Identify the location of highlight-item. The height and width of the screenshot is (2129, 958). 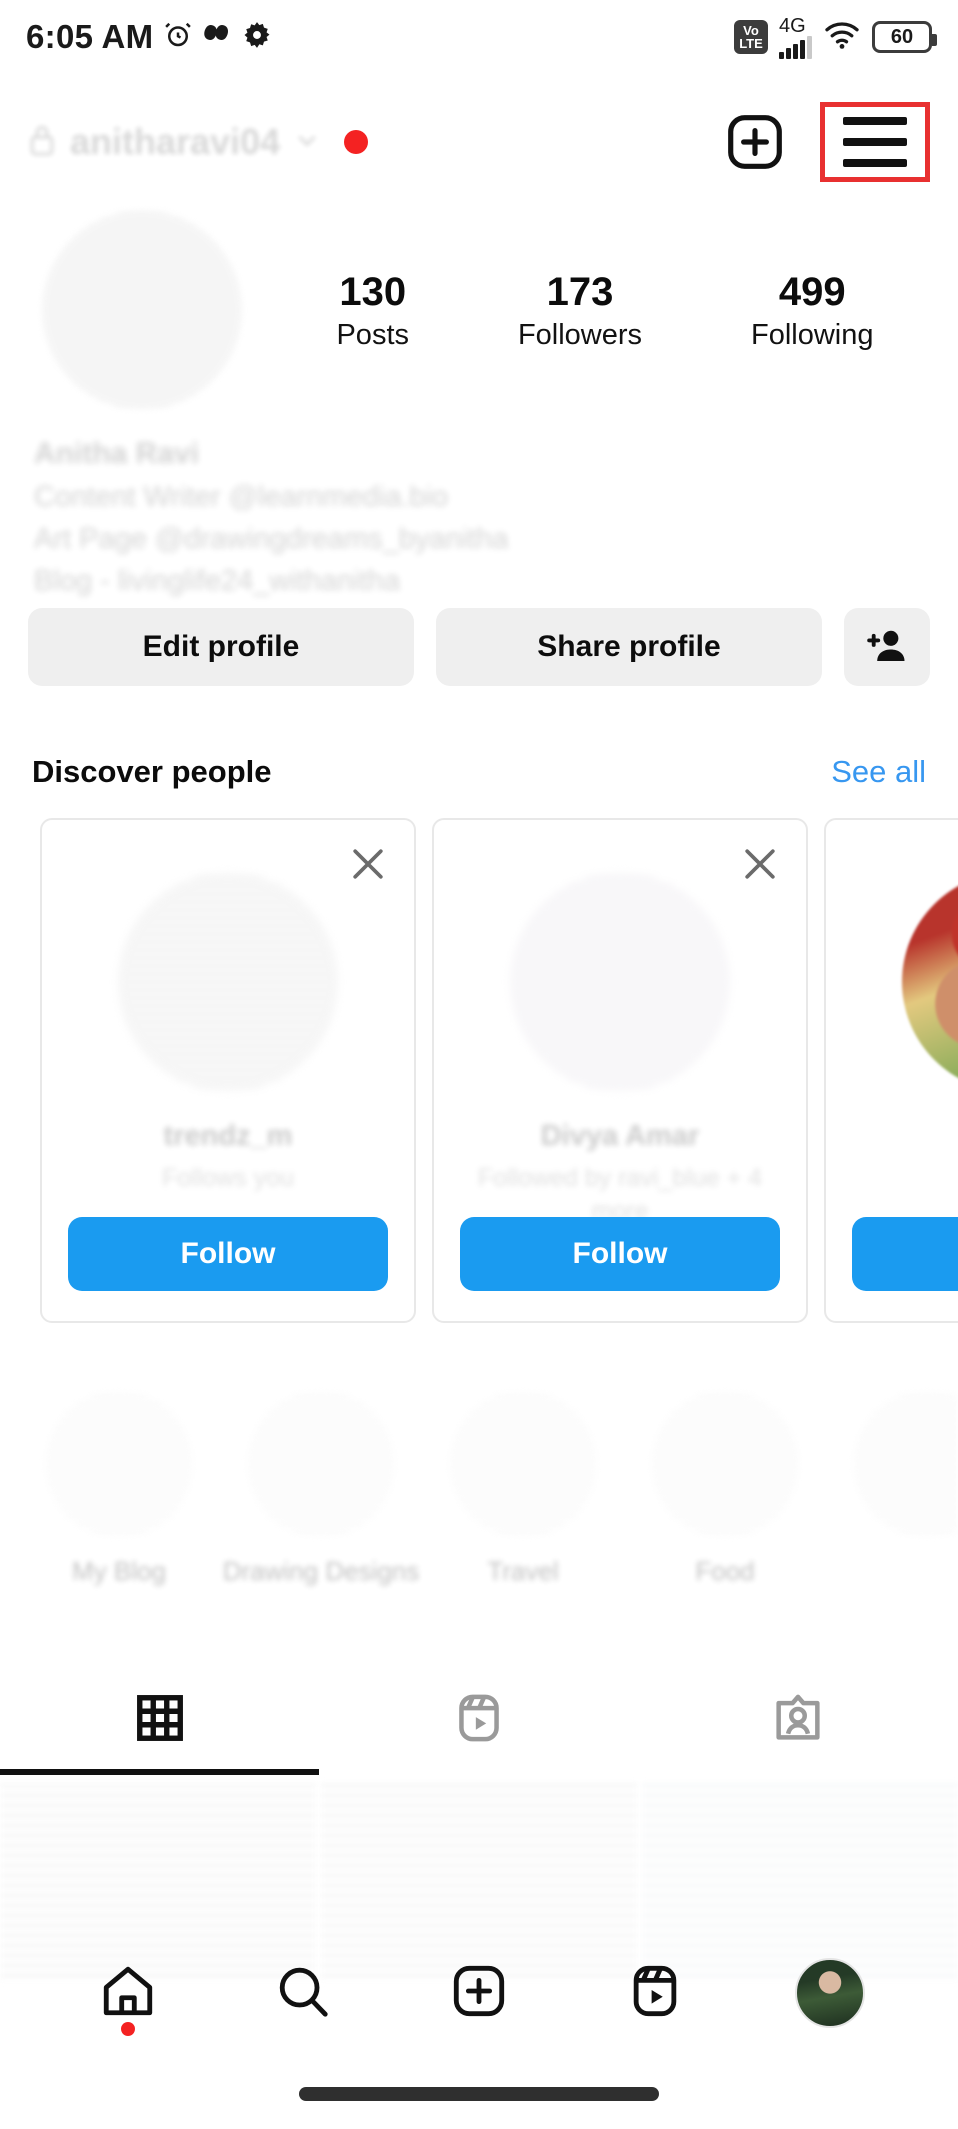
(905, 1505).